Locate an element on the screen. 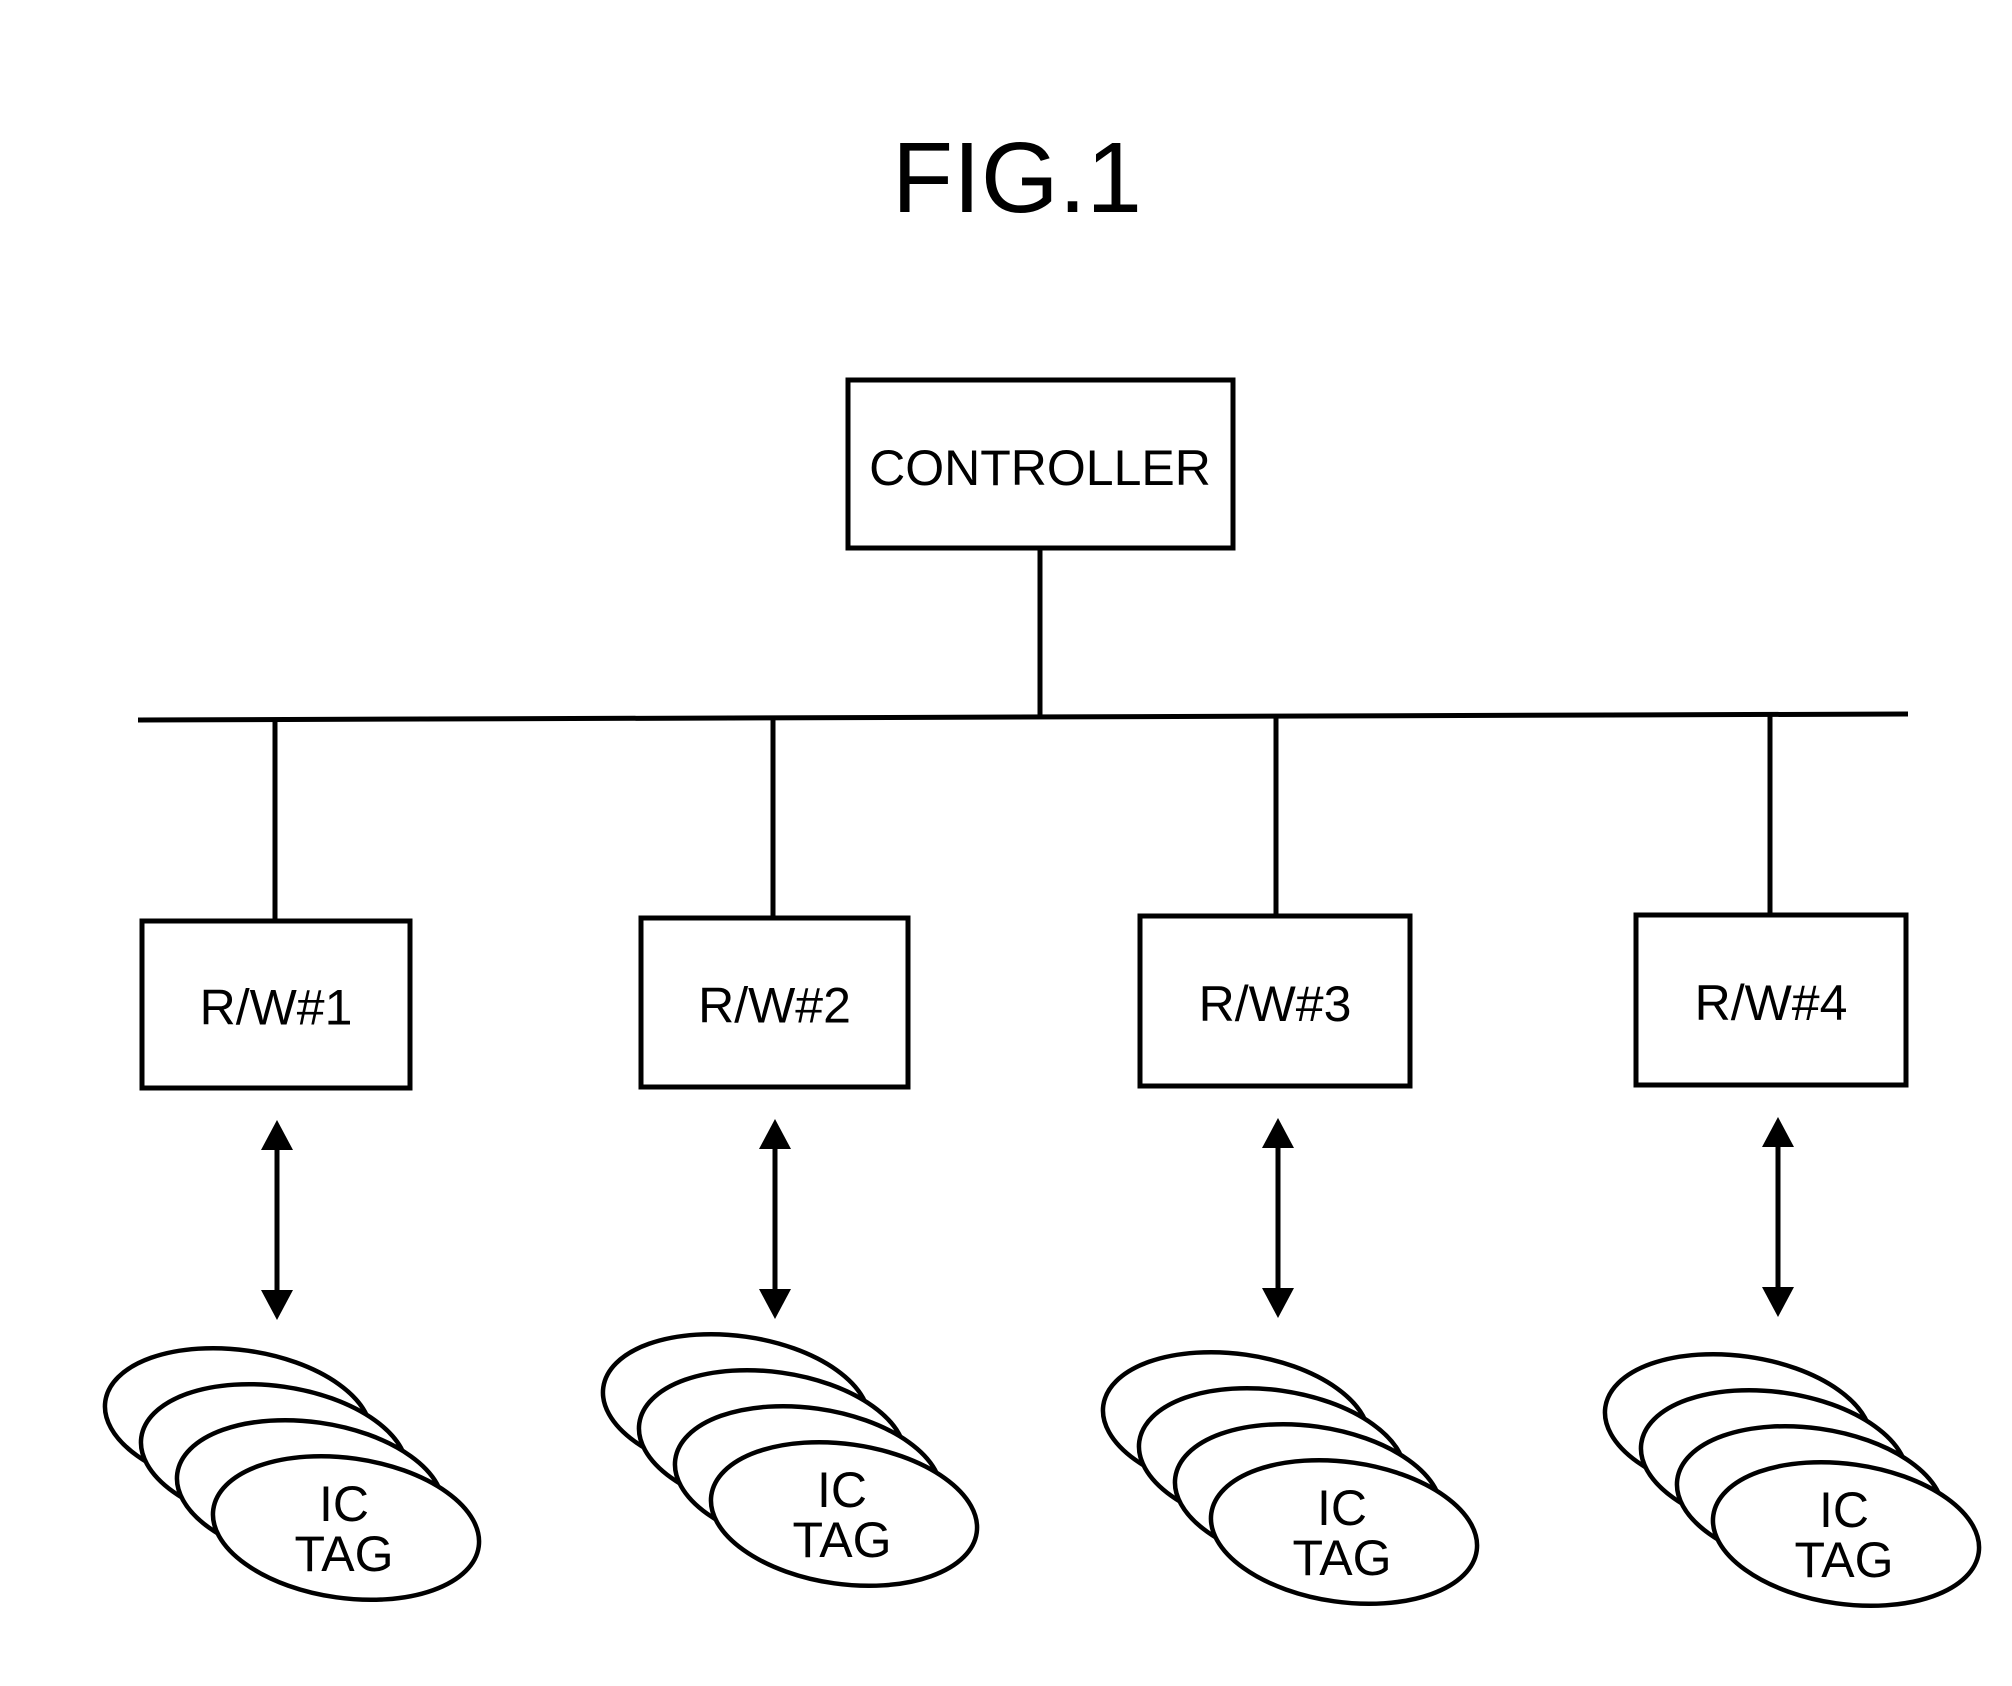 The width and height of the screenshot is (2012, 1686). controller-node: CONTROLLER is located at coordinates (1040, 464).